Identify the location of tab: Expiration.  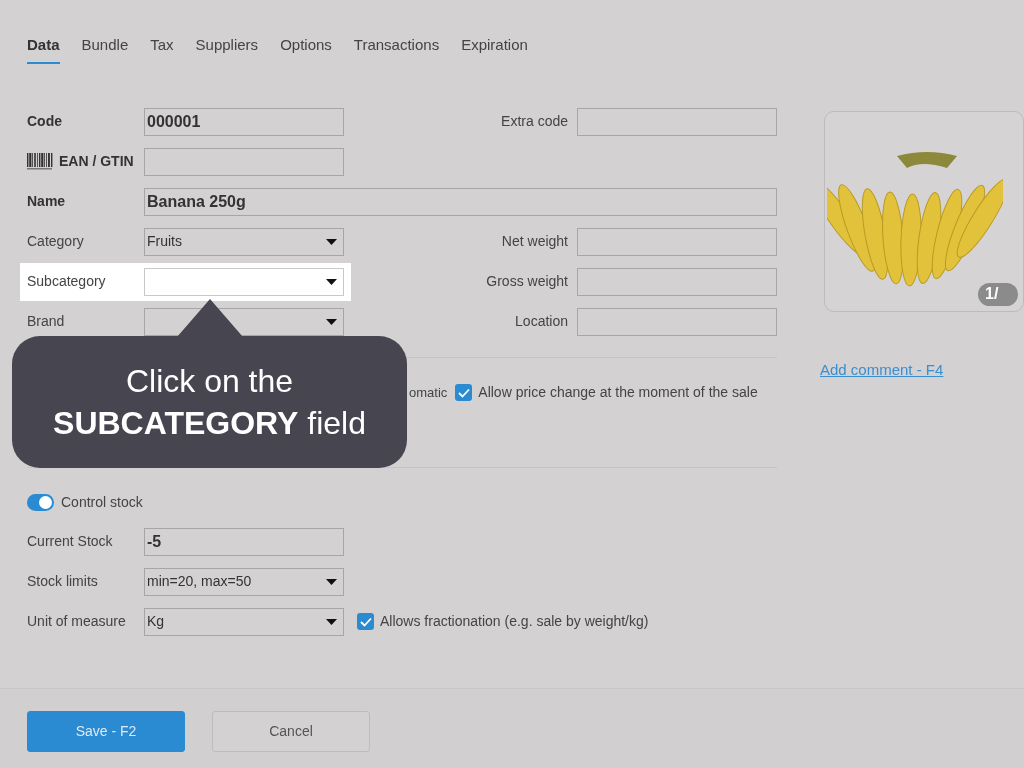
(494, 49).